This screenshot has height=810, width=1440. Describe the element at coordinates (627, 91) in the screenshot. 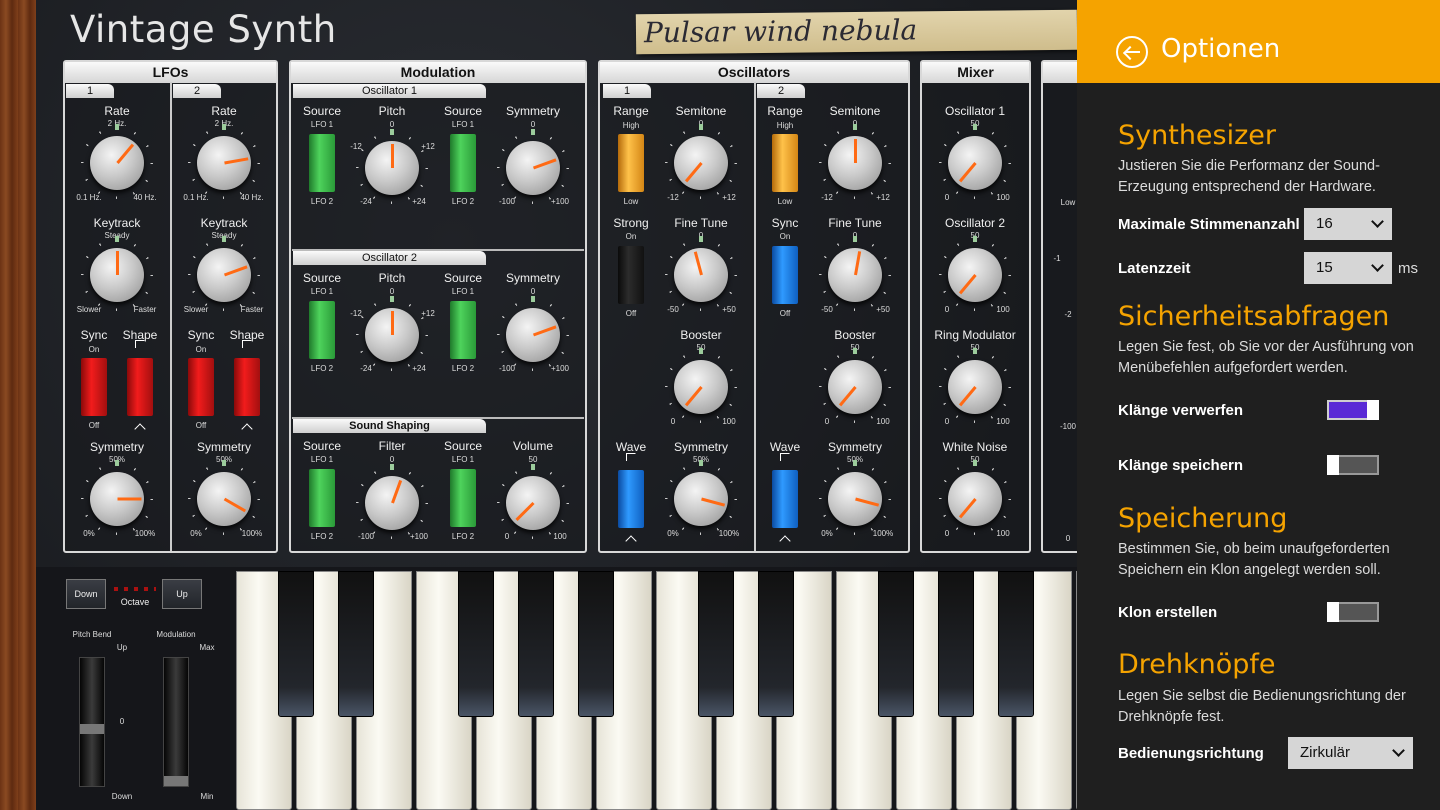

I see `osc-tab-1: 1` at that location.